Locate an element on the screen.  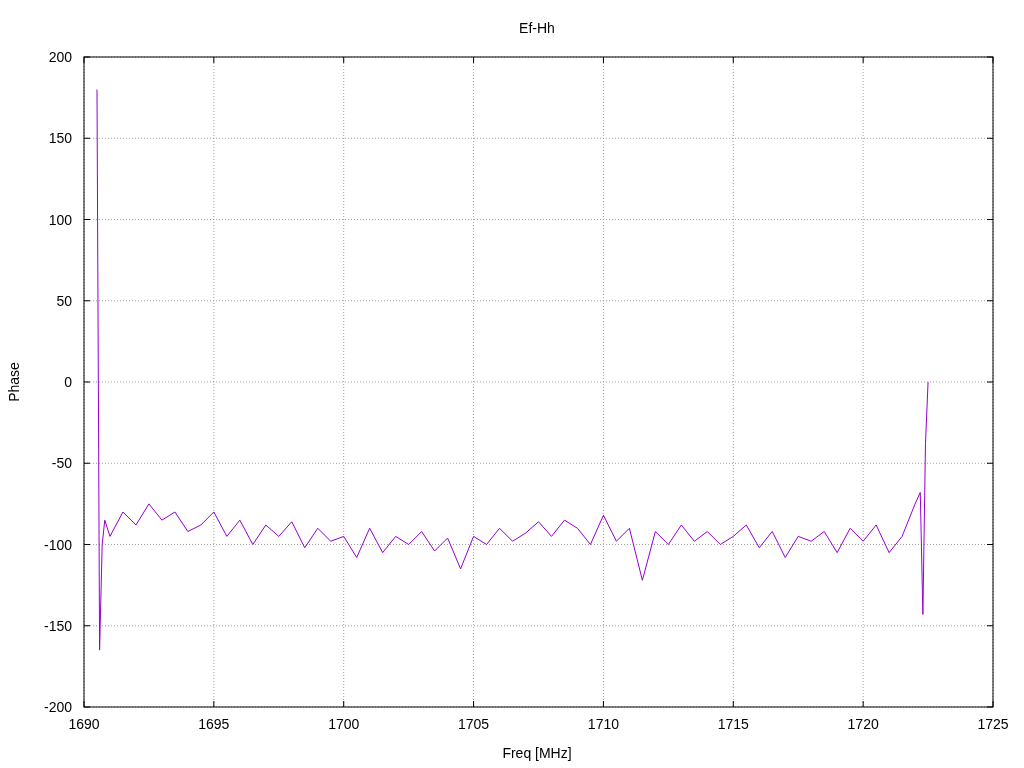
tick-label: 200 is located at coordinates (60, 57).